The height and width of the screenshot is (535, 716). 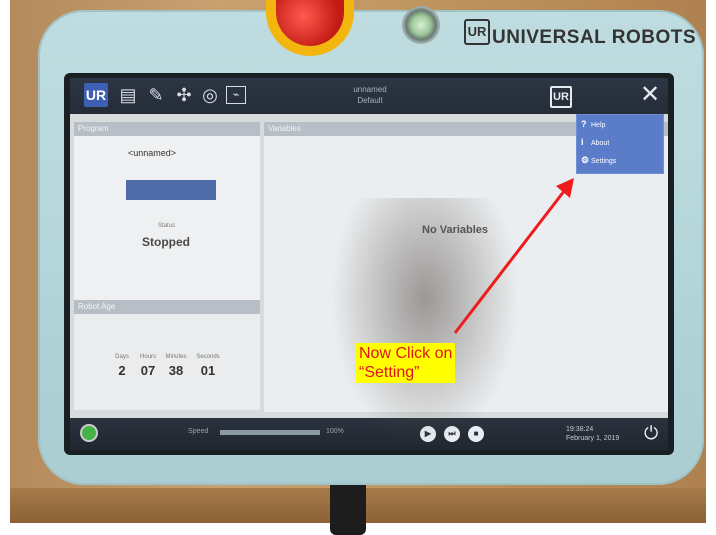 I want to click on clock-date: February 1, 2019, so click(x=593, y=438).